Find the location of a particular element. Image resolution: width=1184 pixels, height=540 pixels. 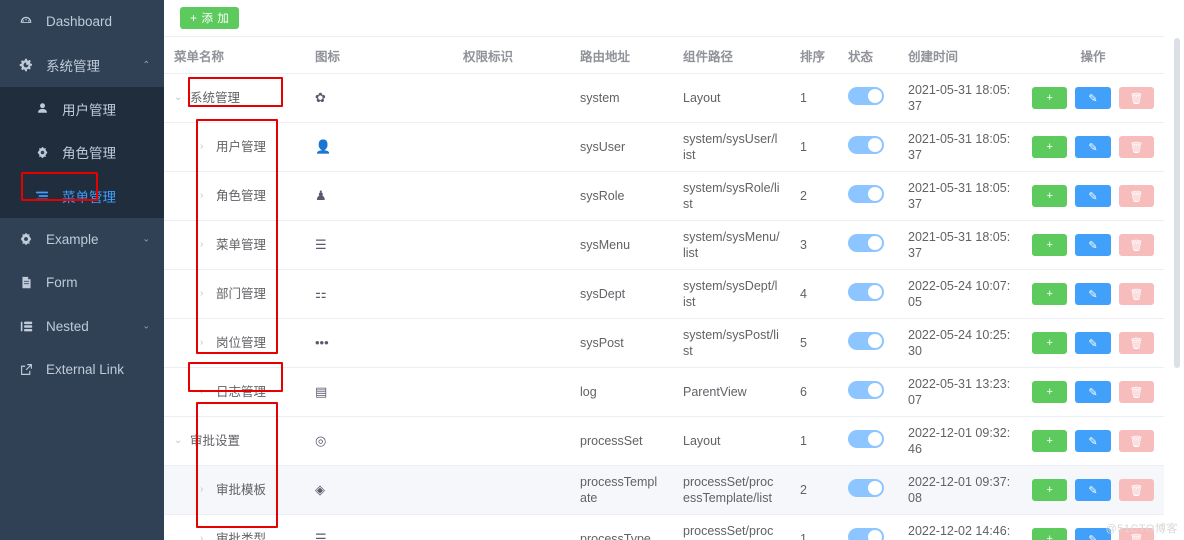

document-icon: ▤ is located at coordinates (321, 391).